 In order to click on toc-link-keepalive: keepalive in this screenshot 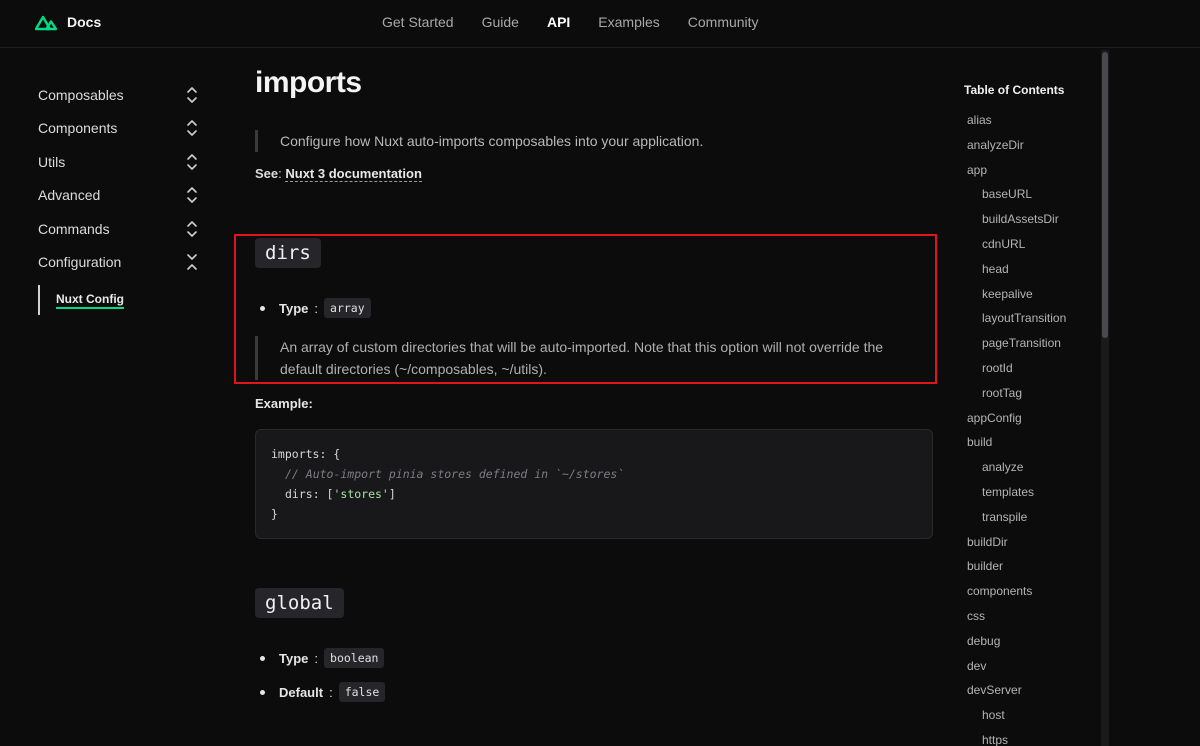, I will do `click(1029, 297)`.